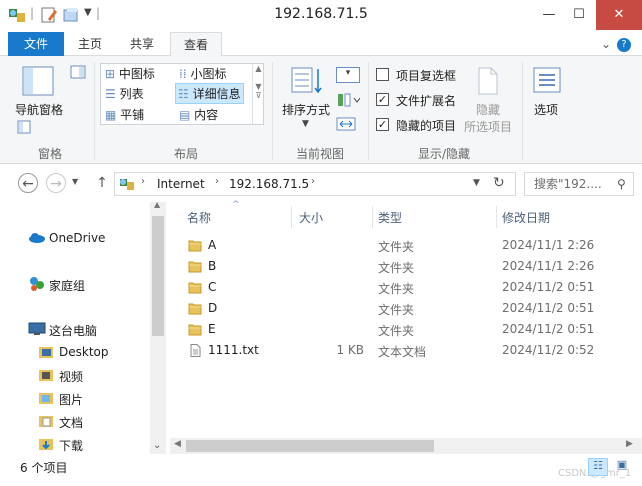  Describe the element at coordinates (44, 468) in the screenshot. I see `item-count: 6 个项目` at that location.